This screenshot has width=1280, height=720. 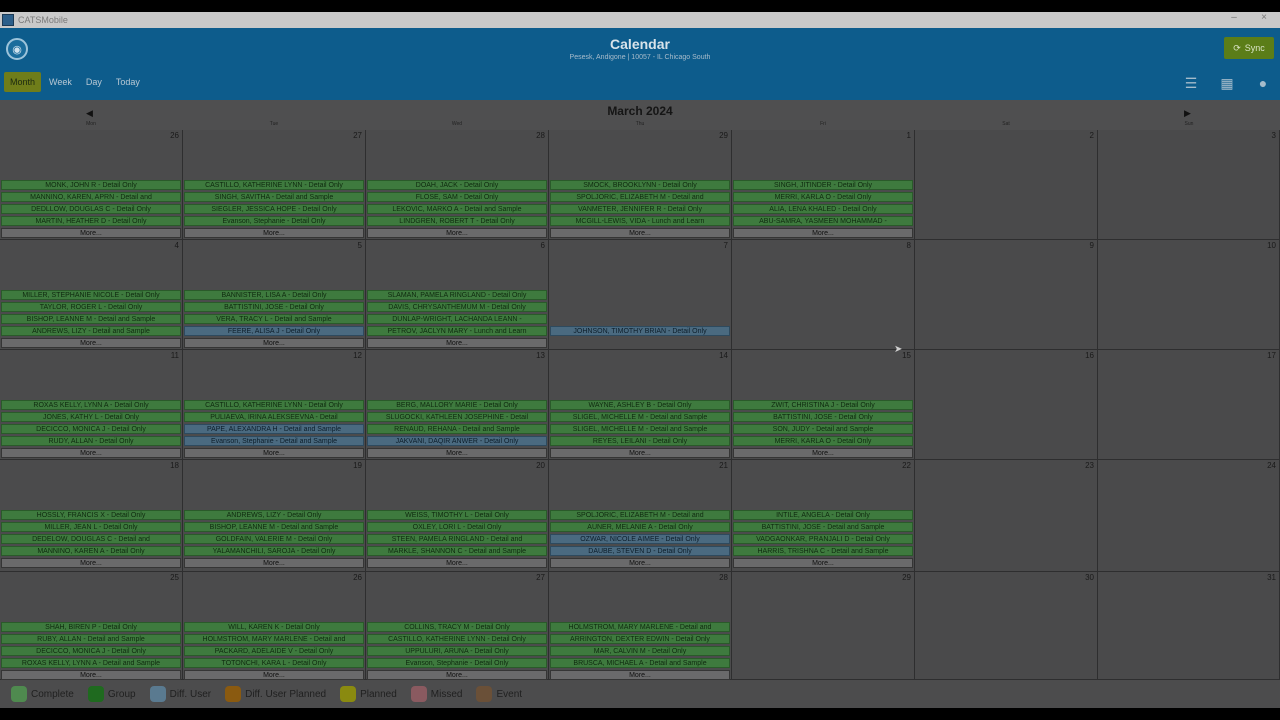 What do you see at coordinates (823, 626) in the screenshot?
I see `day-cell: 29` at bounding box center [823, 626].